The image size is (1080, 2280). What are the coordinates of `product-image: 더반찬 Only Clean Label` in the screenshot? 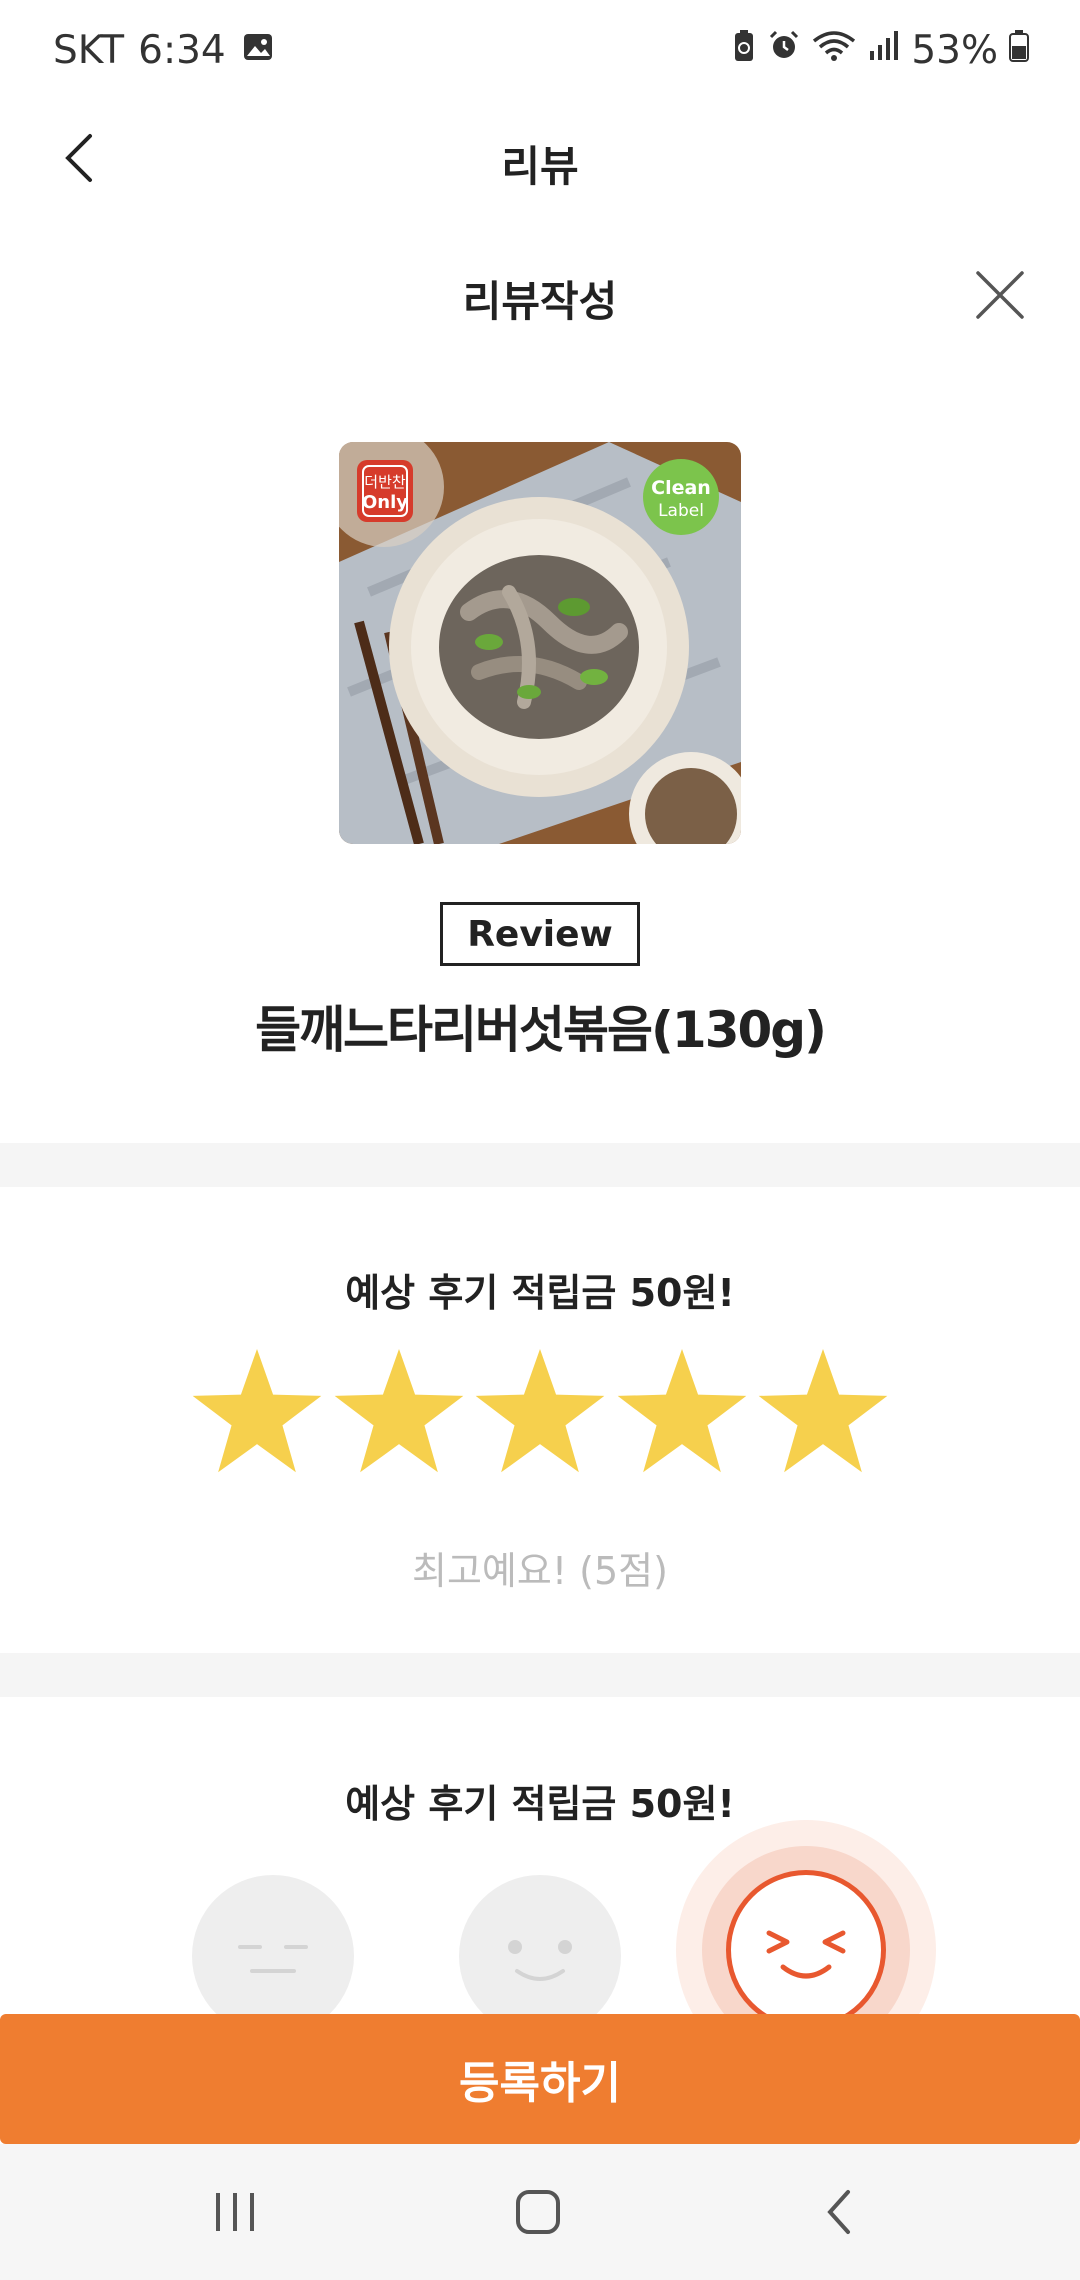 It's located at (540, 643).